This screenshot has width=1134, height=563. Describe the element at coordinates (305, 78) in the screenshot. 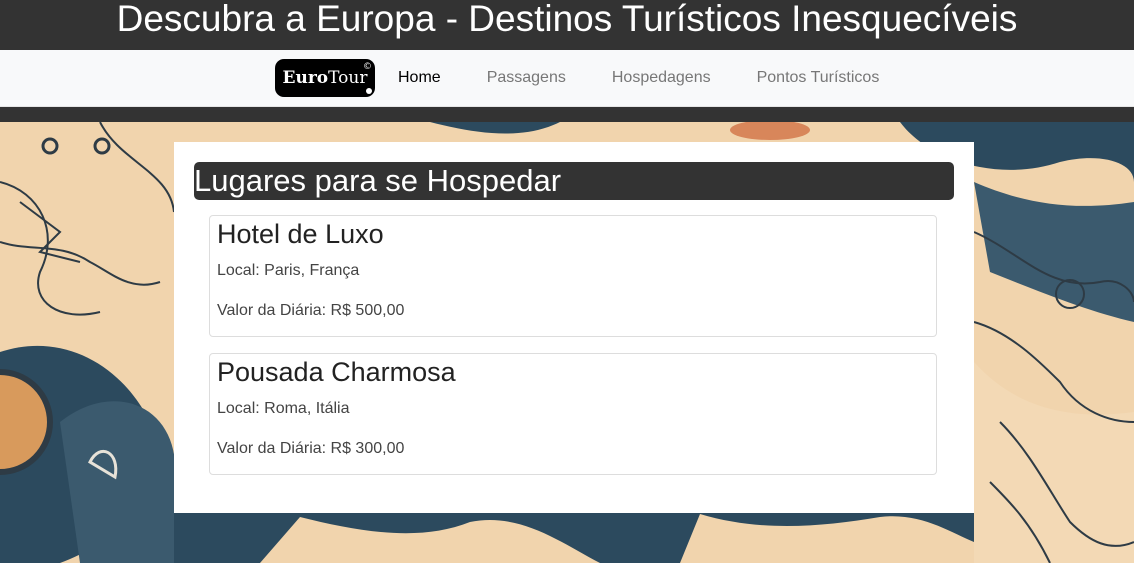

I see `logo-text-euro: Euro` at that location.